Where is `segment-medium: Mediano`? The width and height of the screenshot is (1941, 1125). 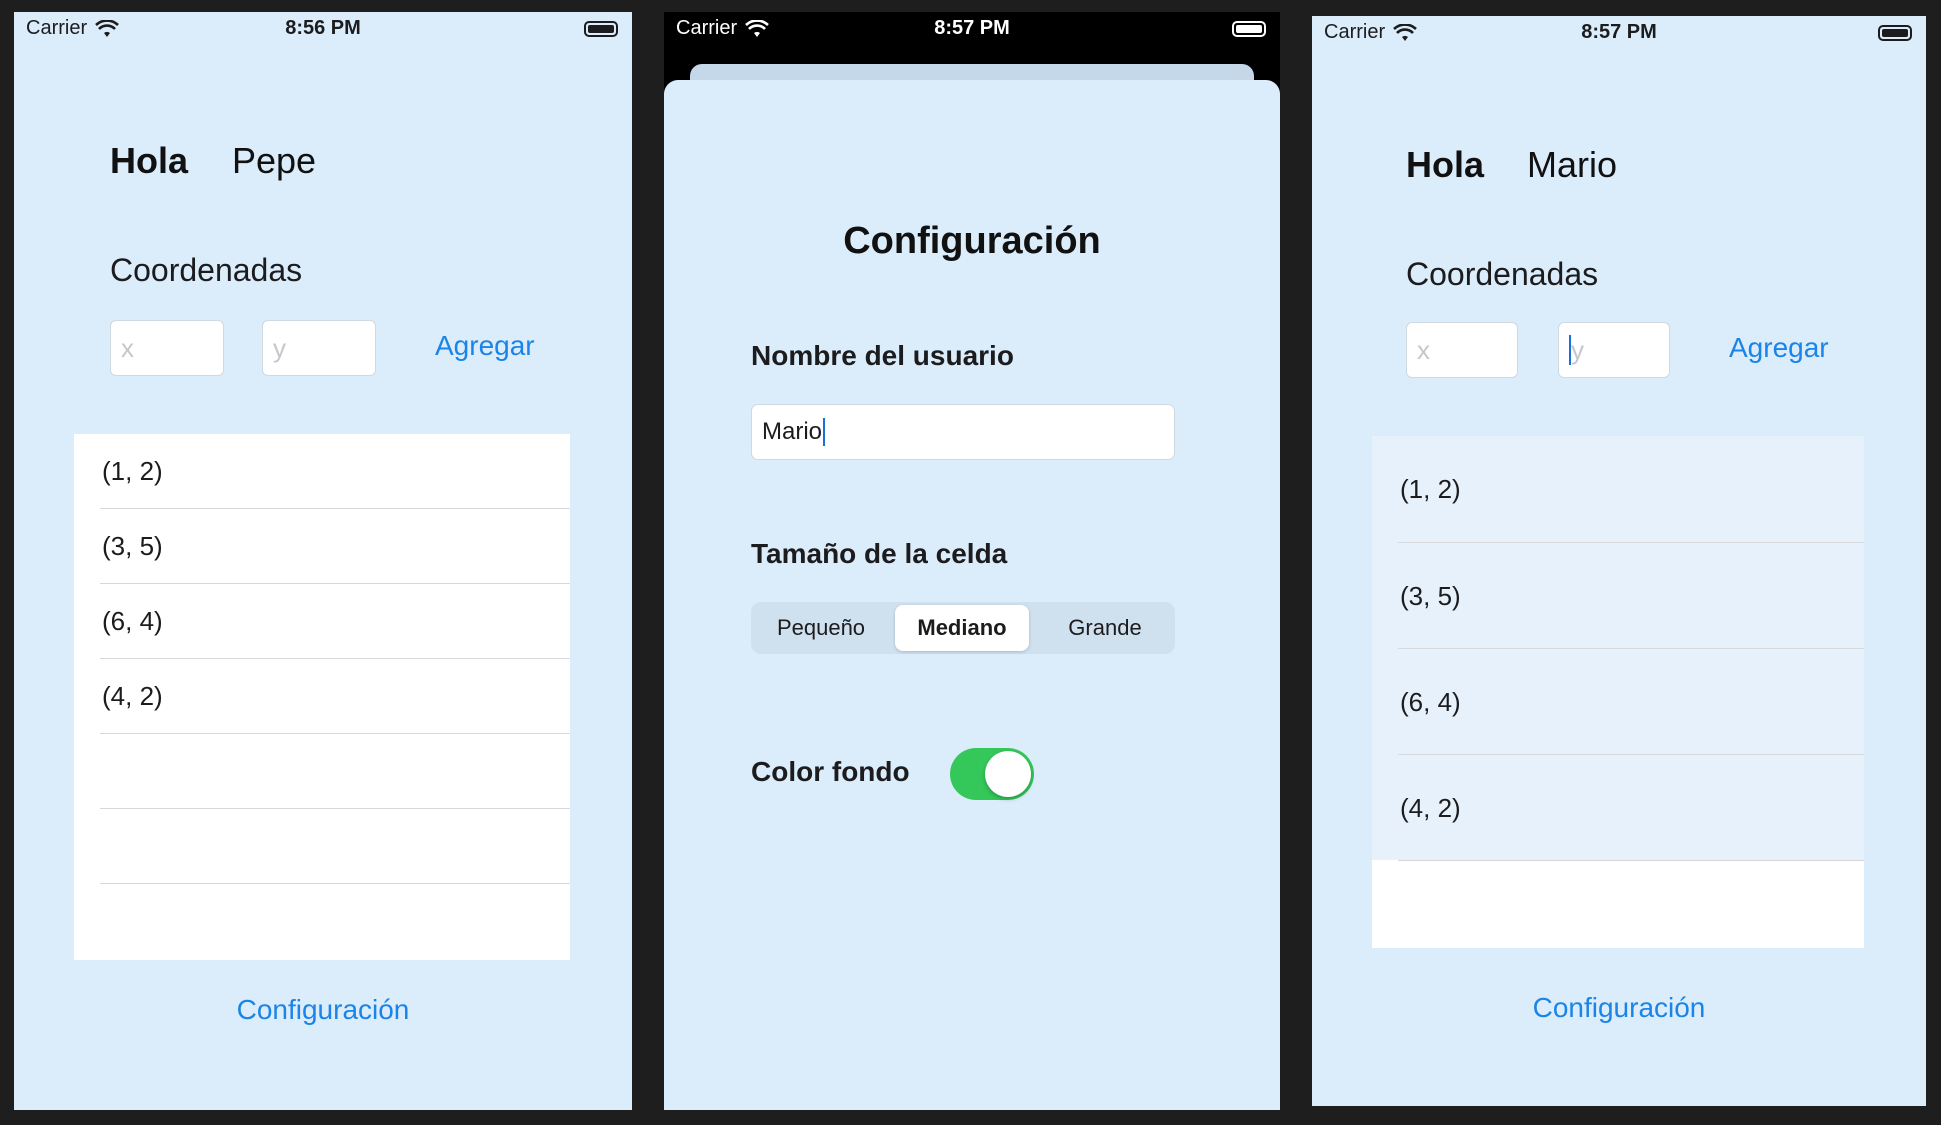 segment-medium: Mediano is located at coordinates (962, 628).